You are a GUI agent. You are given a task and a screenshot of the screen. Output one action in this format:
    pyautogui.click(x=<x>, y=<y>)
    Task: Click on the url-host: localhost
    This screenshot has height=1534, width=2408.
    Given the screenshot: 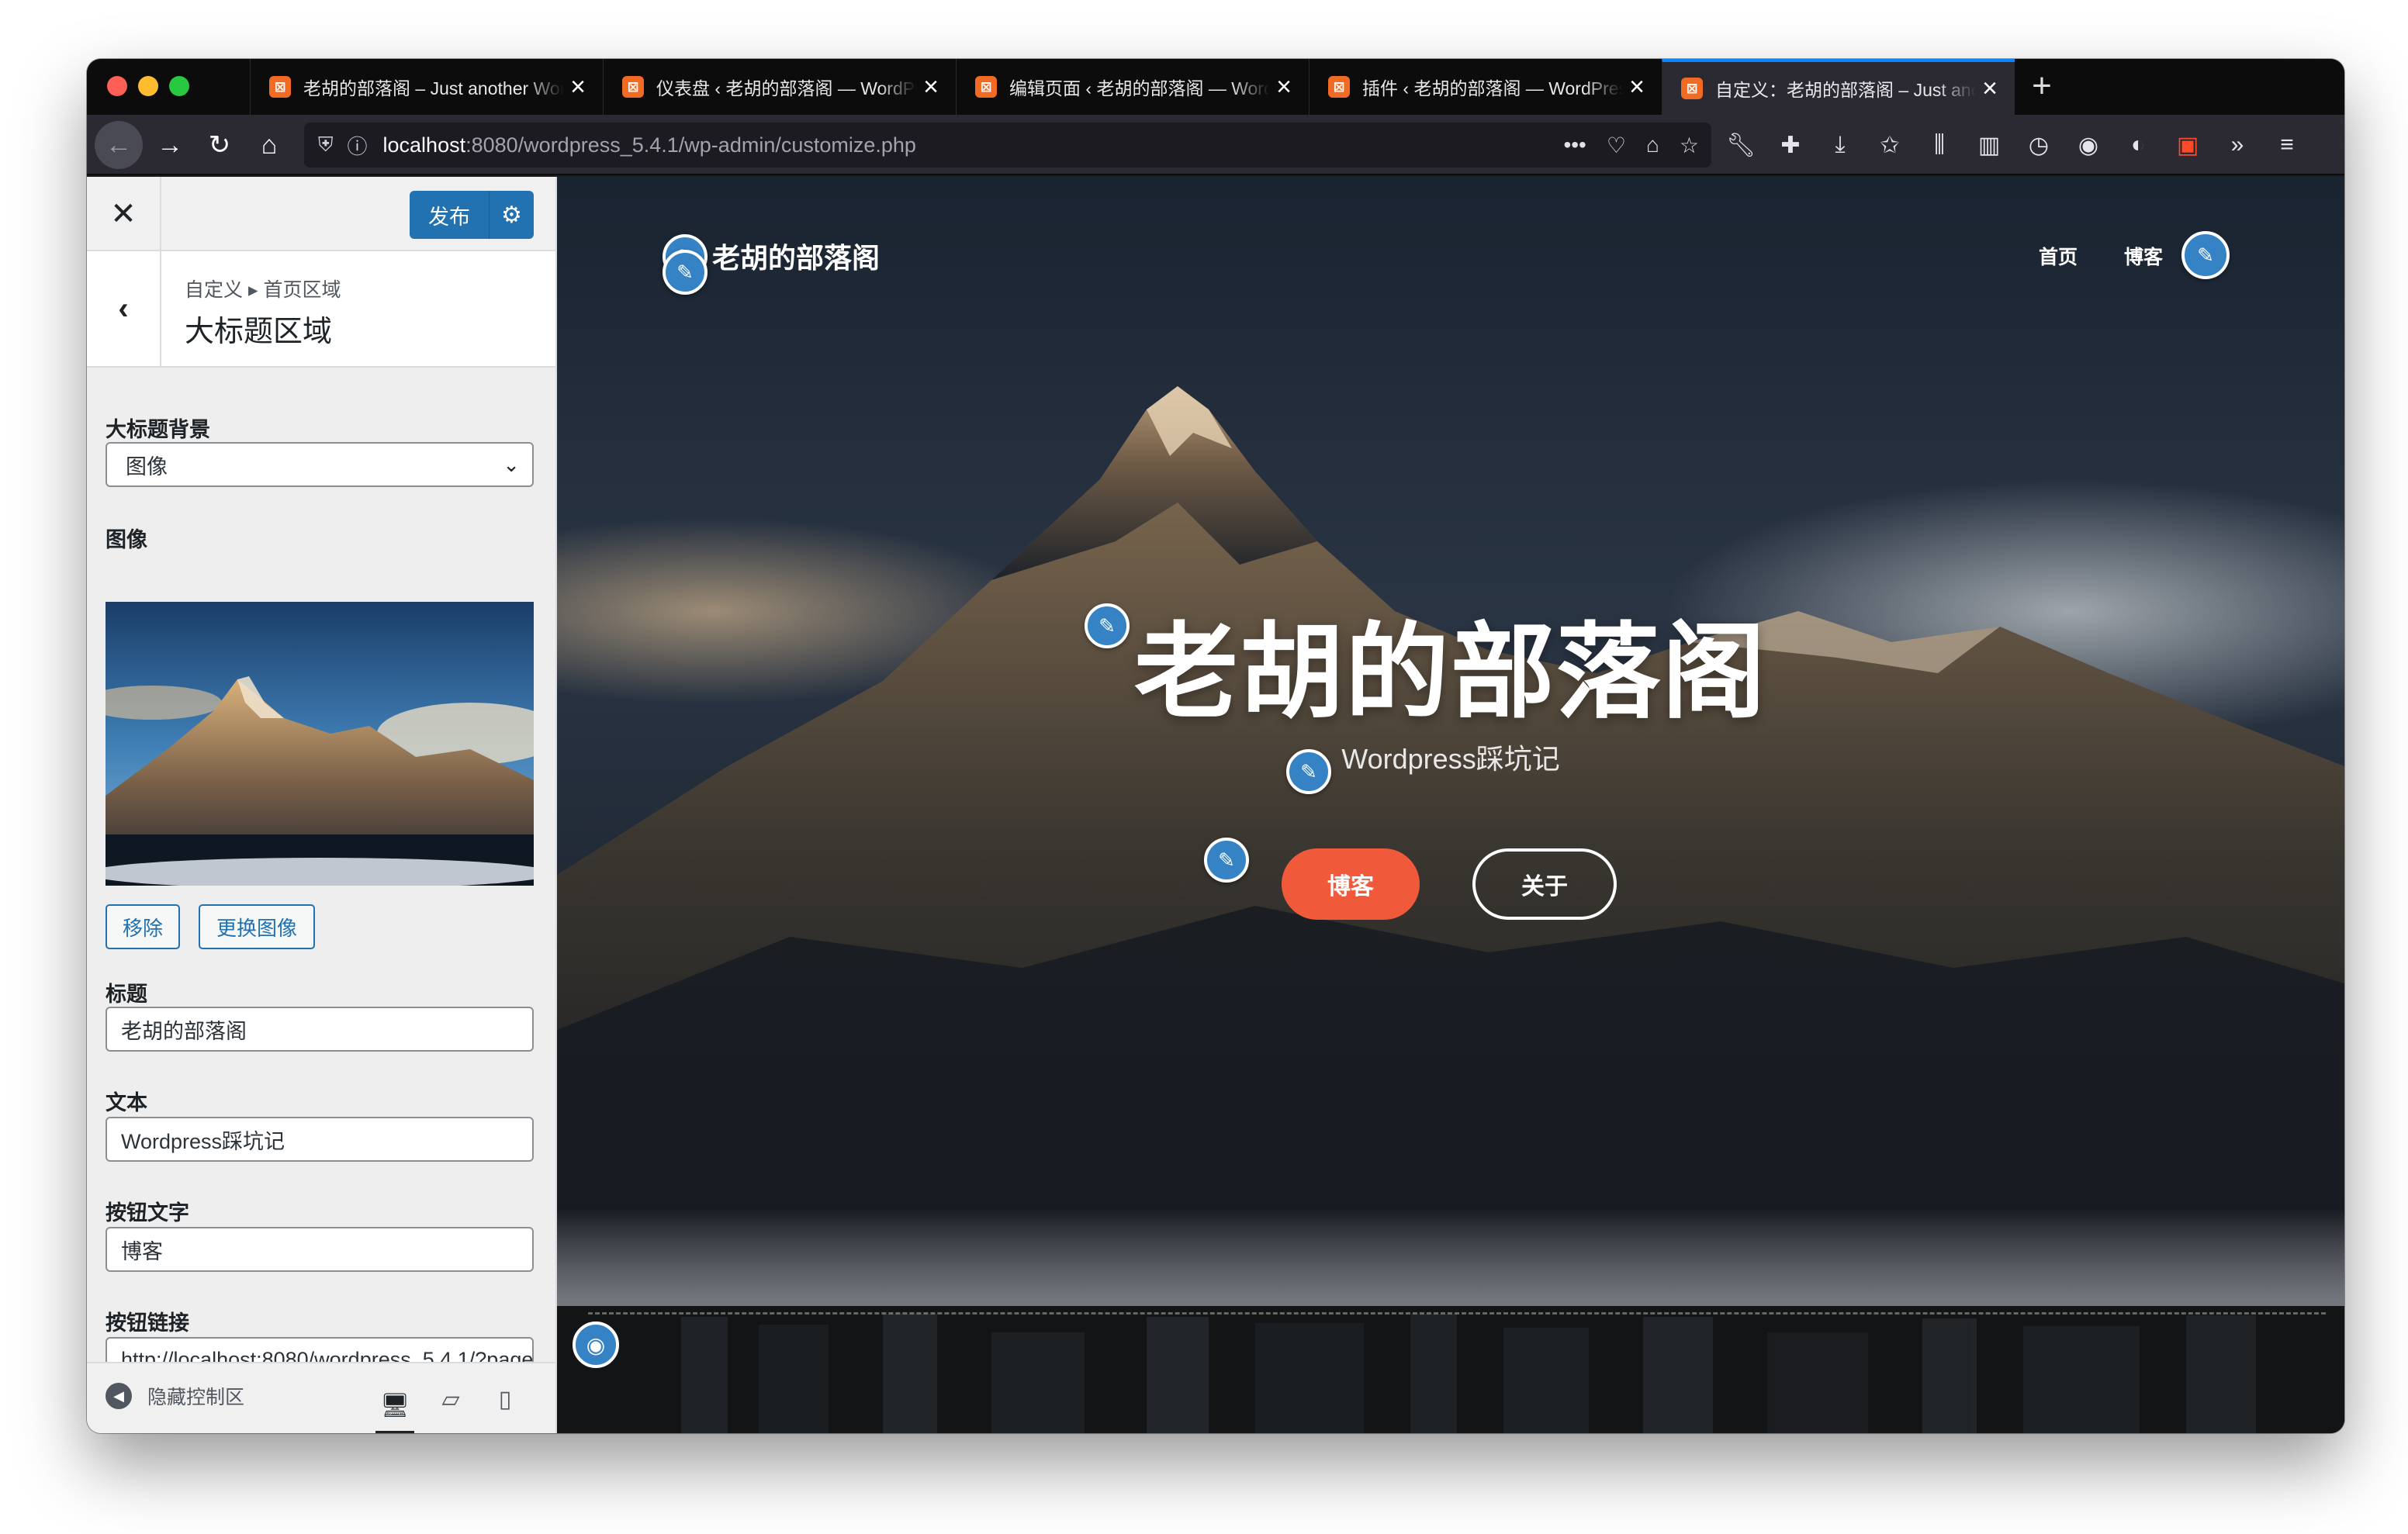 What is the action you would take?
    pyautogui.click(x=424, y=145)
    